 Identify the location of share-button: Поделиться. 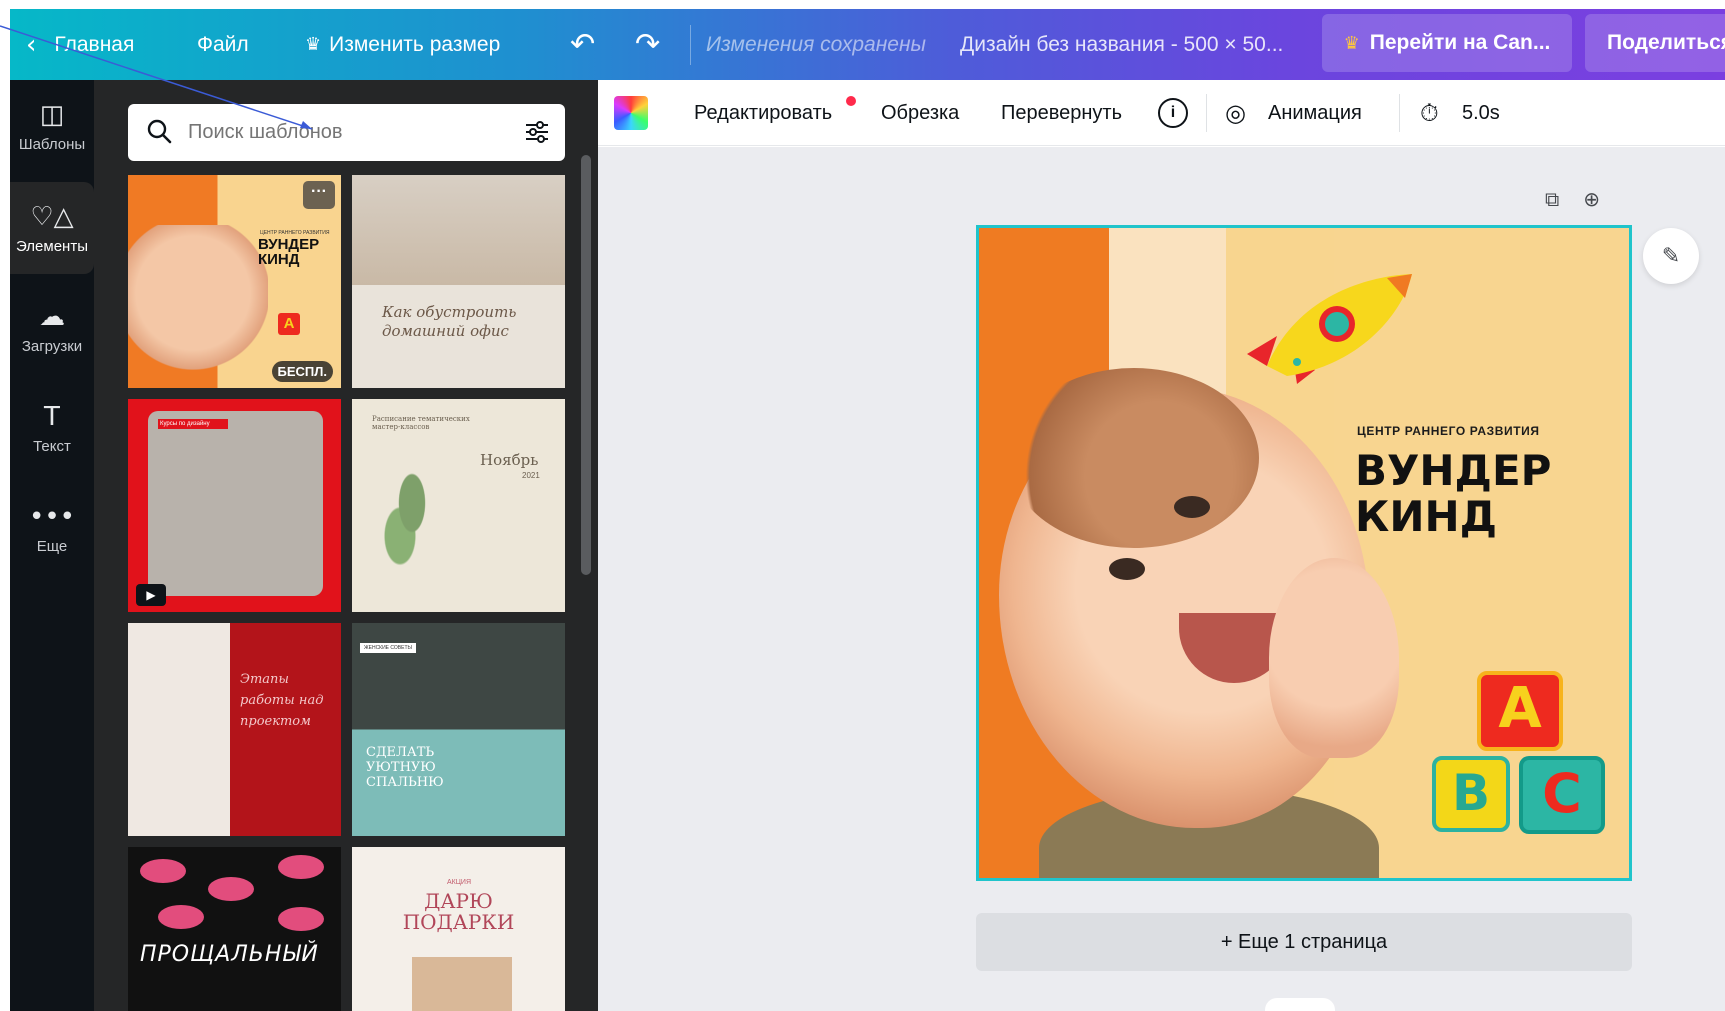
(1655, 43).